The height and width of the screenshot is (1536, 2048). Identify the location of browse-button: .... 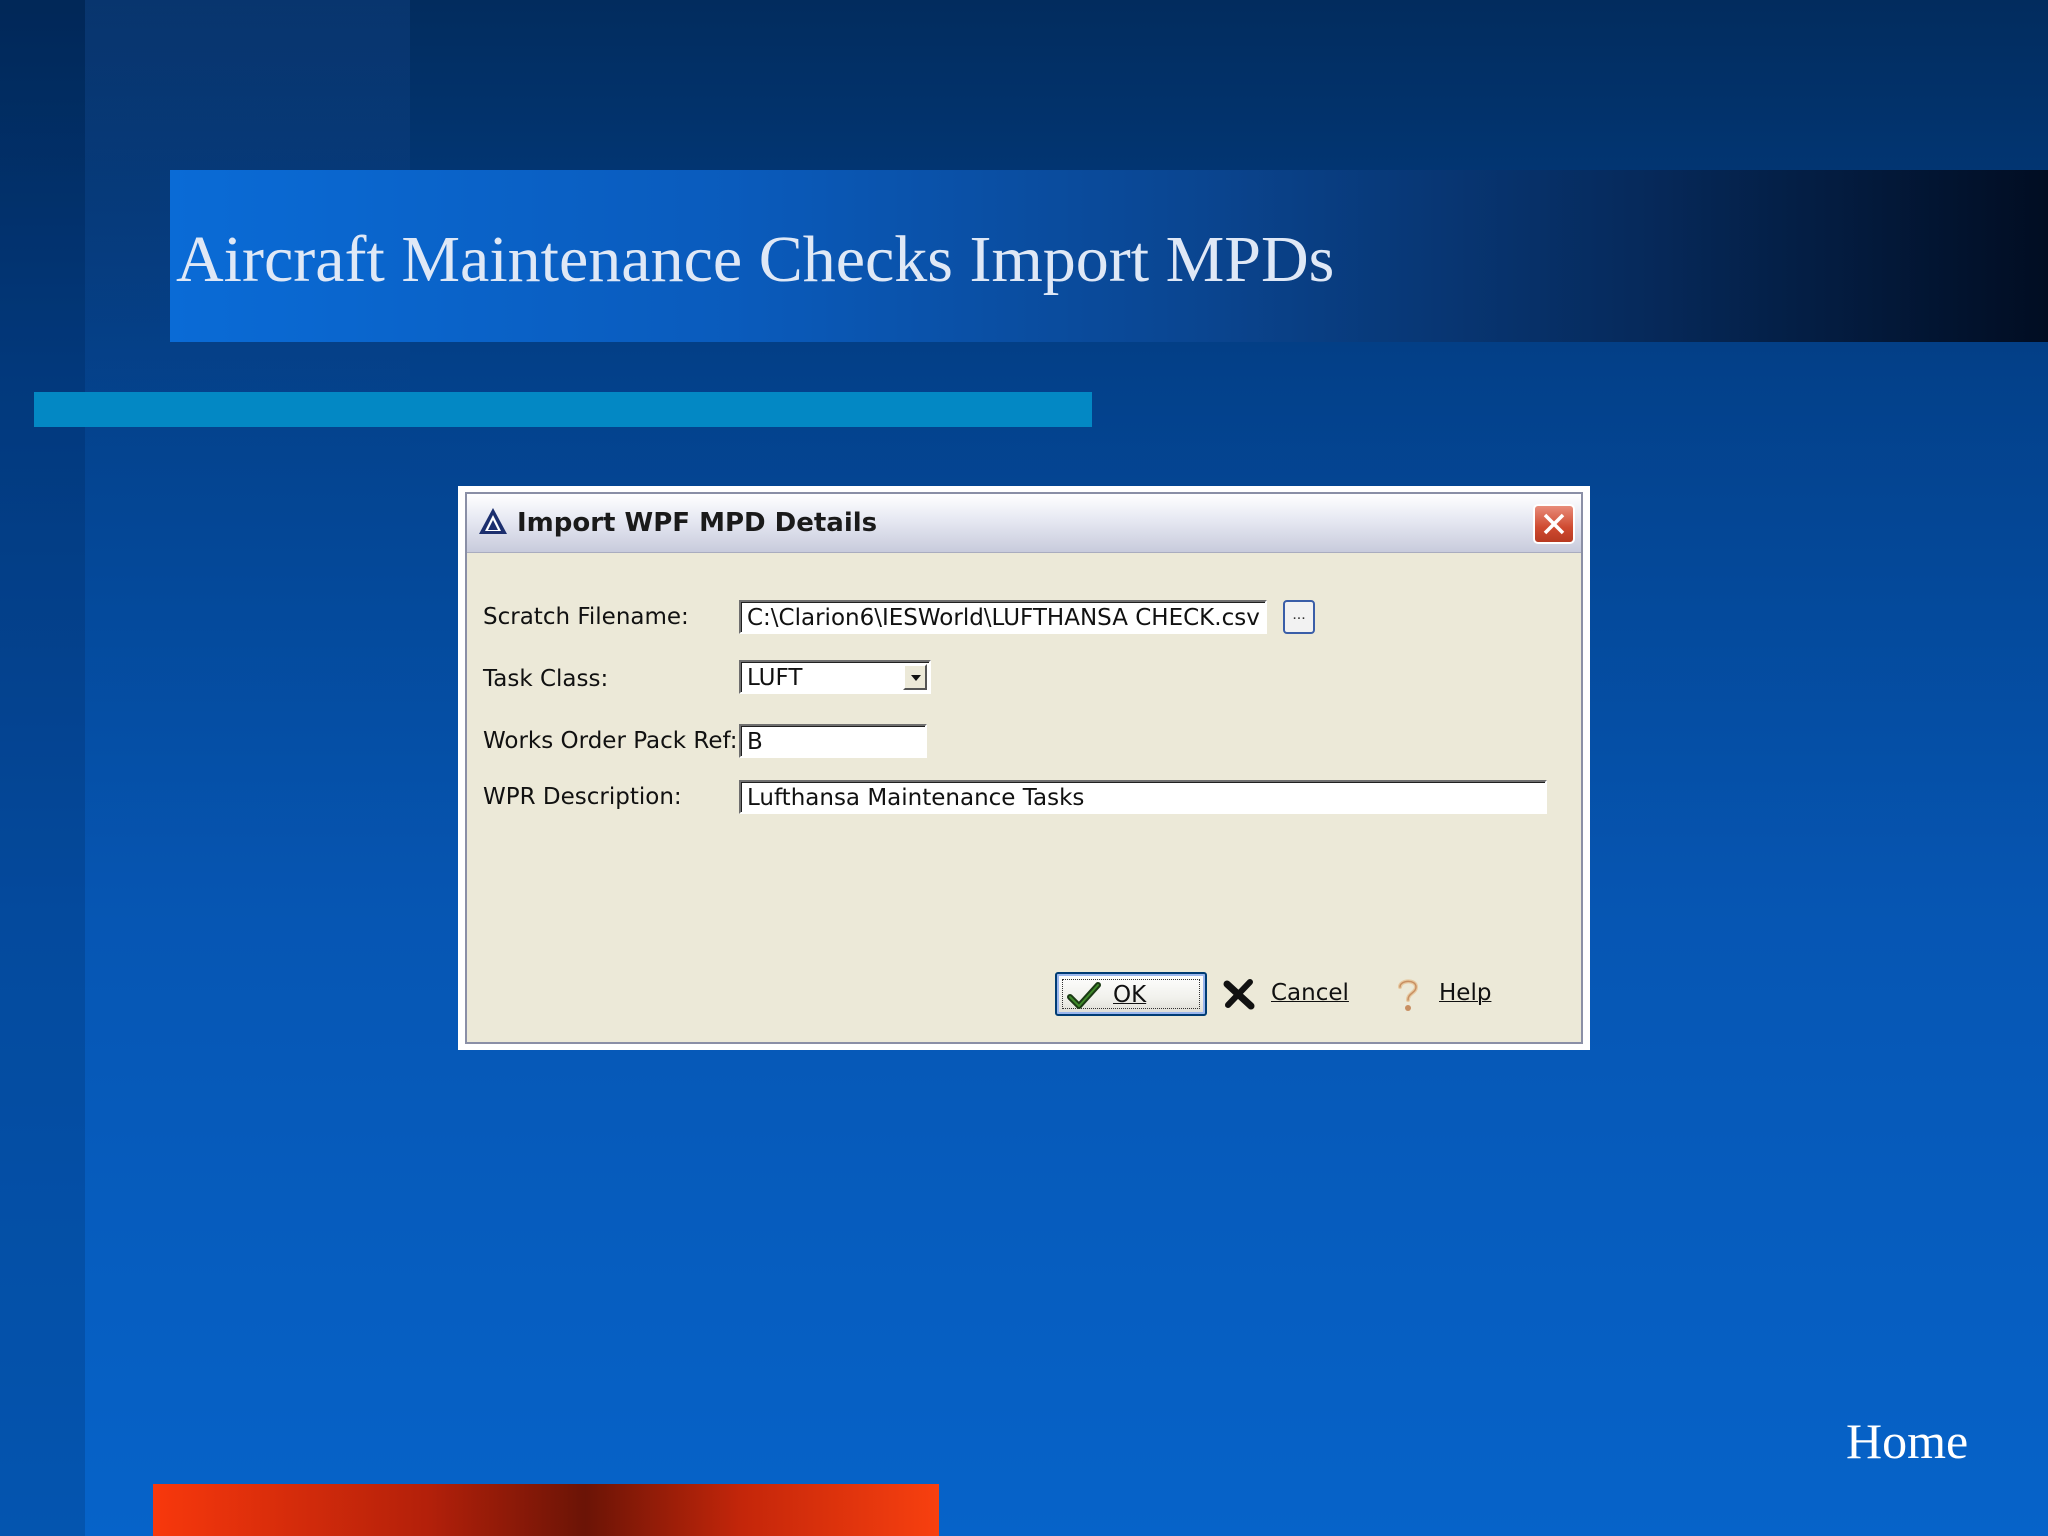
(1299, 617).